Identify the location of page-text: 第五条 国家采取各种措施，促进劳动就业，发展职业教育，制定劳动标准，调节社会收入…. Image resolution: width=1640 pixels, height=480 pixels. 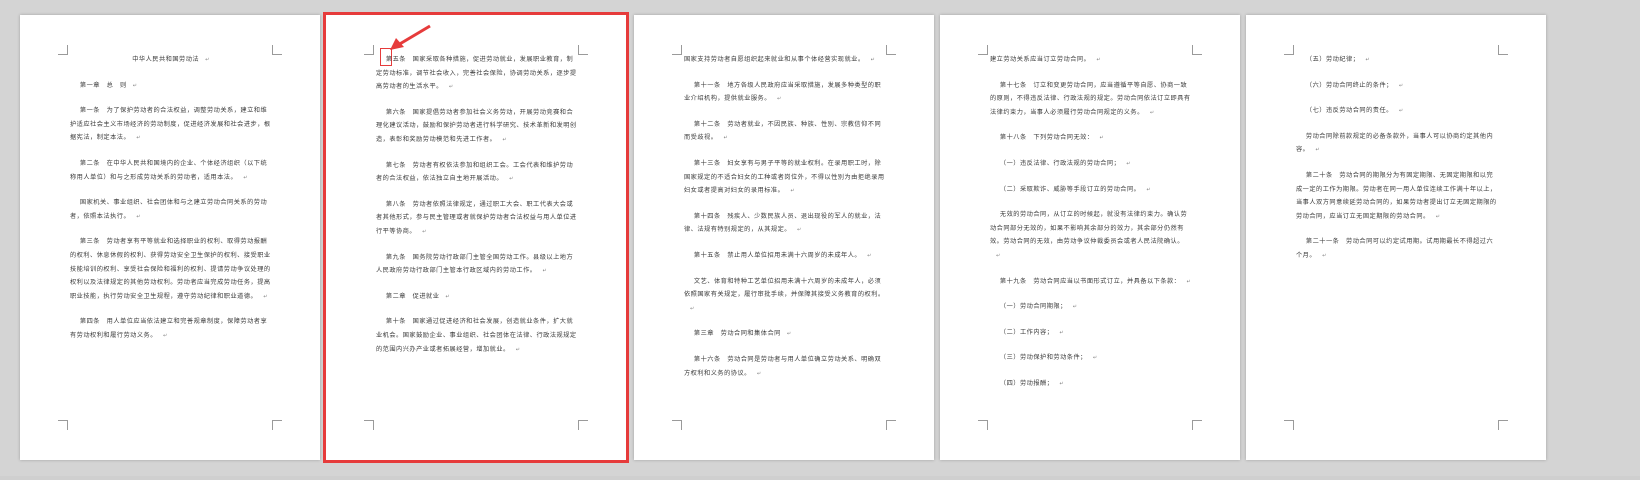
(477, 210).